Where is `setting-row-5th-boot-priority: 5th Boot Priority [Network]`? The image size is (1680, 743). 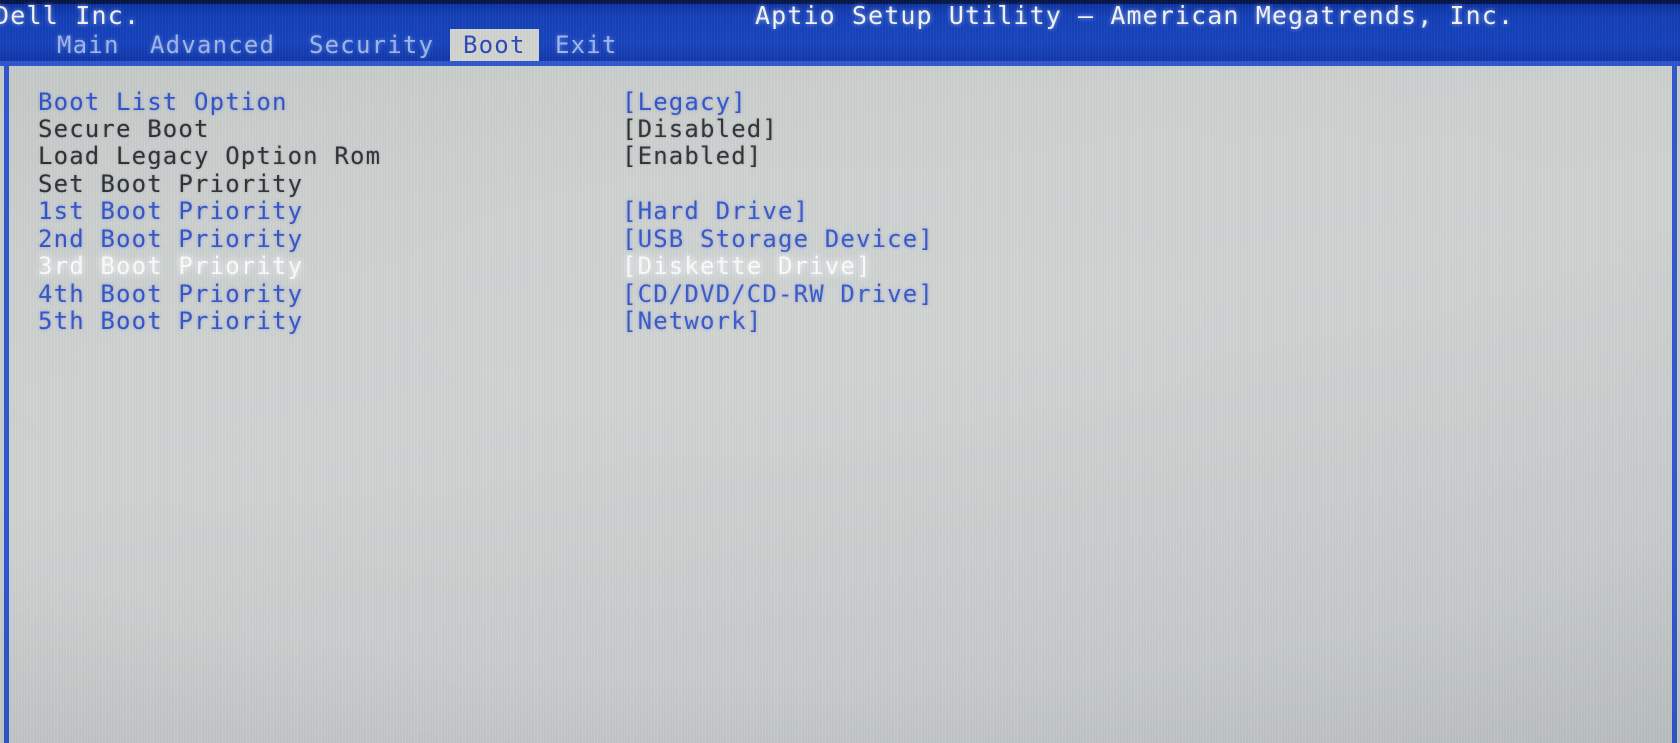 setting-row-5th-boot-priority: 5th Boot Priority [Network] is located at coordinates (840, 321).